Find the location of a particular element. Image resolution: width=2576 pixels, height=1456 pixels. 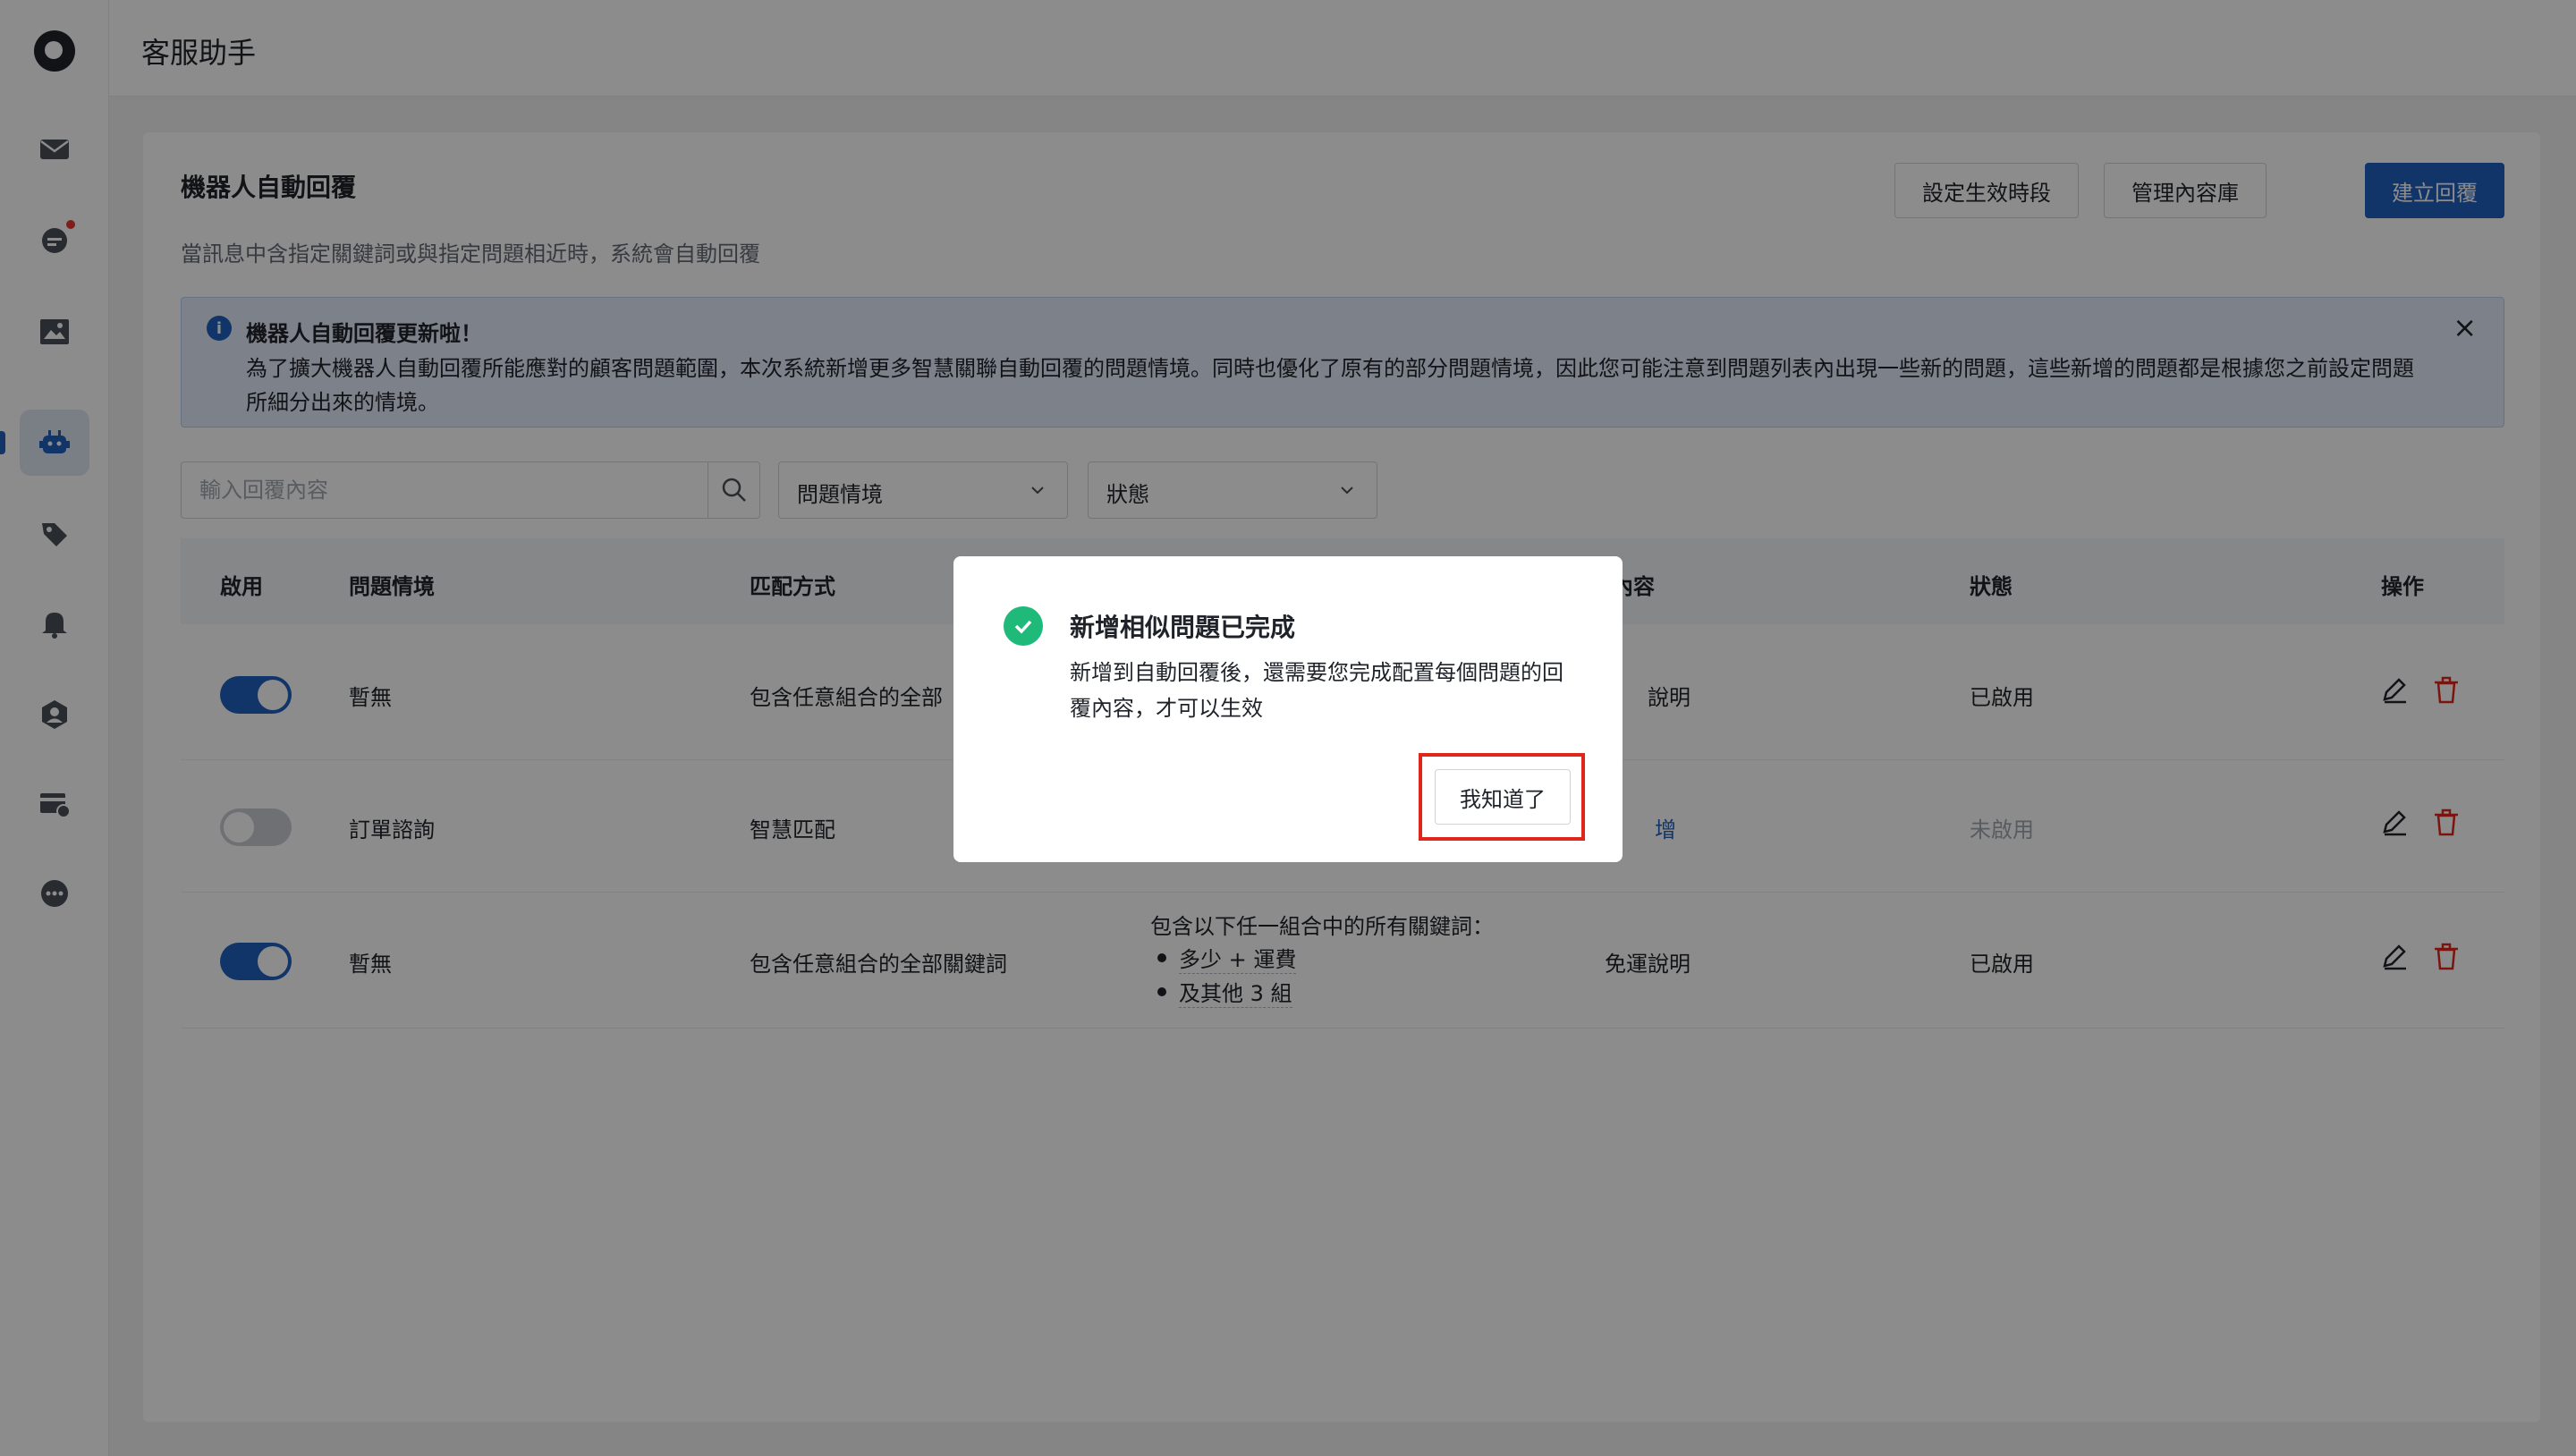

dialog-message: 新增到自動回覆後，還需要您完成配置每個問題的回覆內容，才可以生效 is located at coordinates (1316, 690).